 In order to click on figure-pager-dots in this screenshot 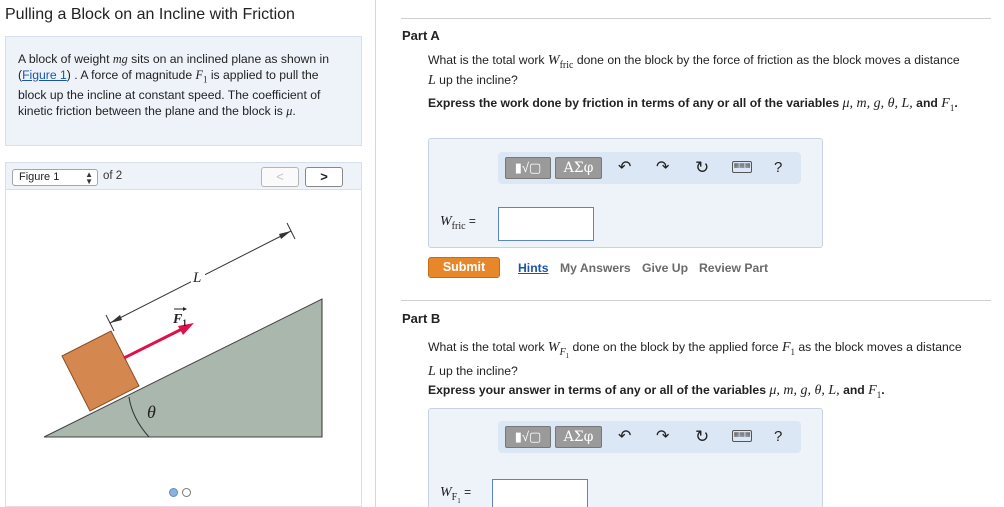, I will do `click(182, 493)`.